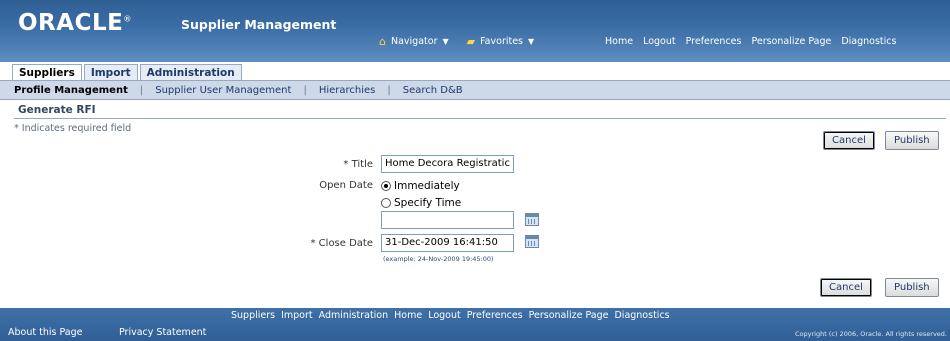  What do you see at coordinates (456, 41) in the screenshot?
I see `global-menu: ⌂ Navigator ▼ ▰ Favorites ▼` at bounding box center [456, 41].